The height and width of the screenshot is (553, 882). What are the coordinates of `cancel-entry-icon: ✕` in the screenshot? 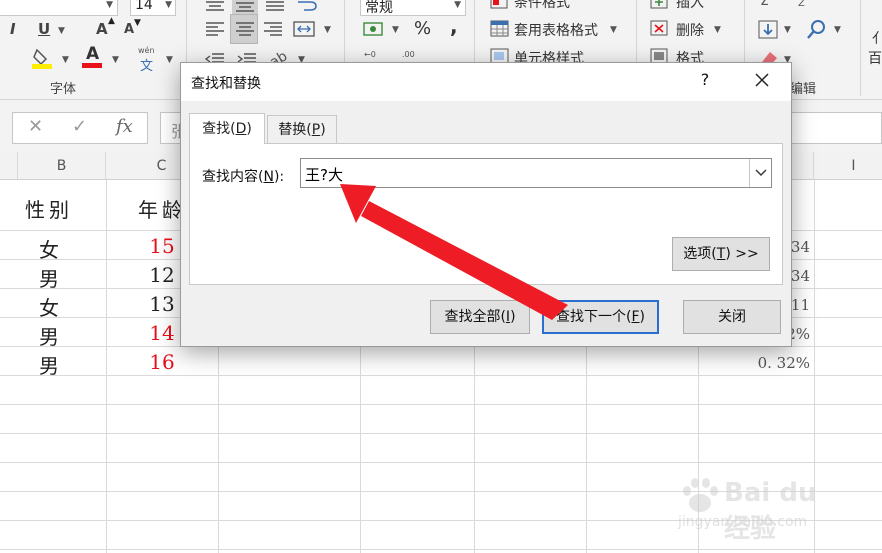 It's located at (35, 126).